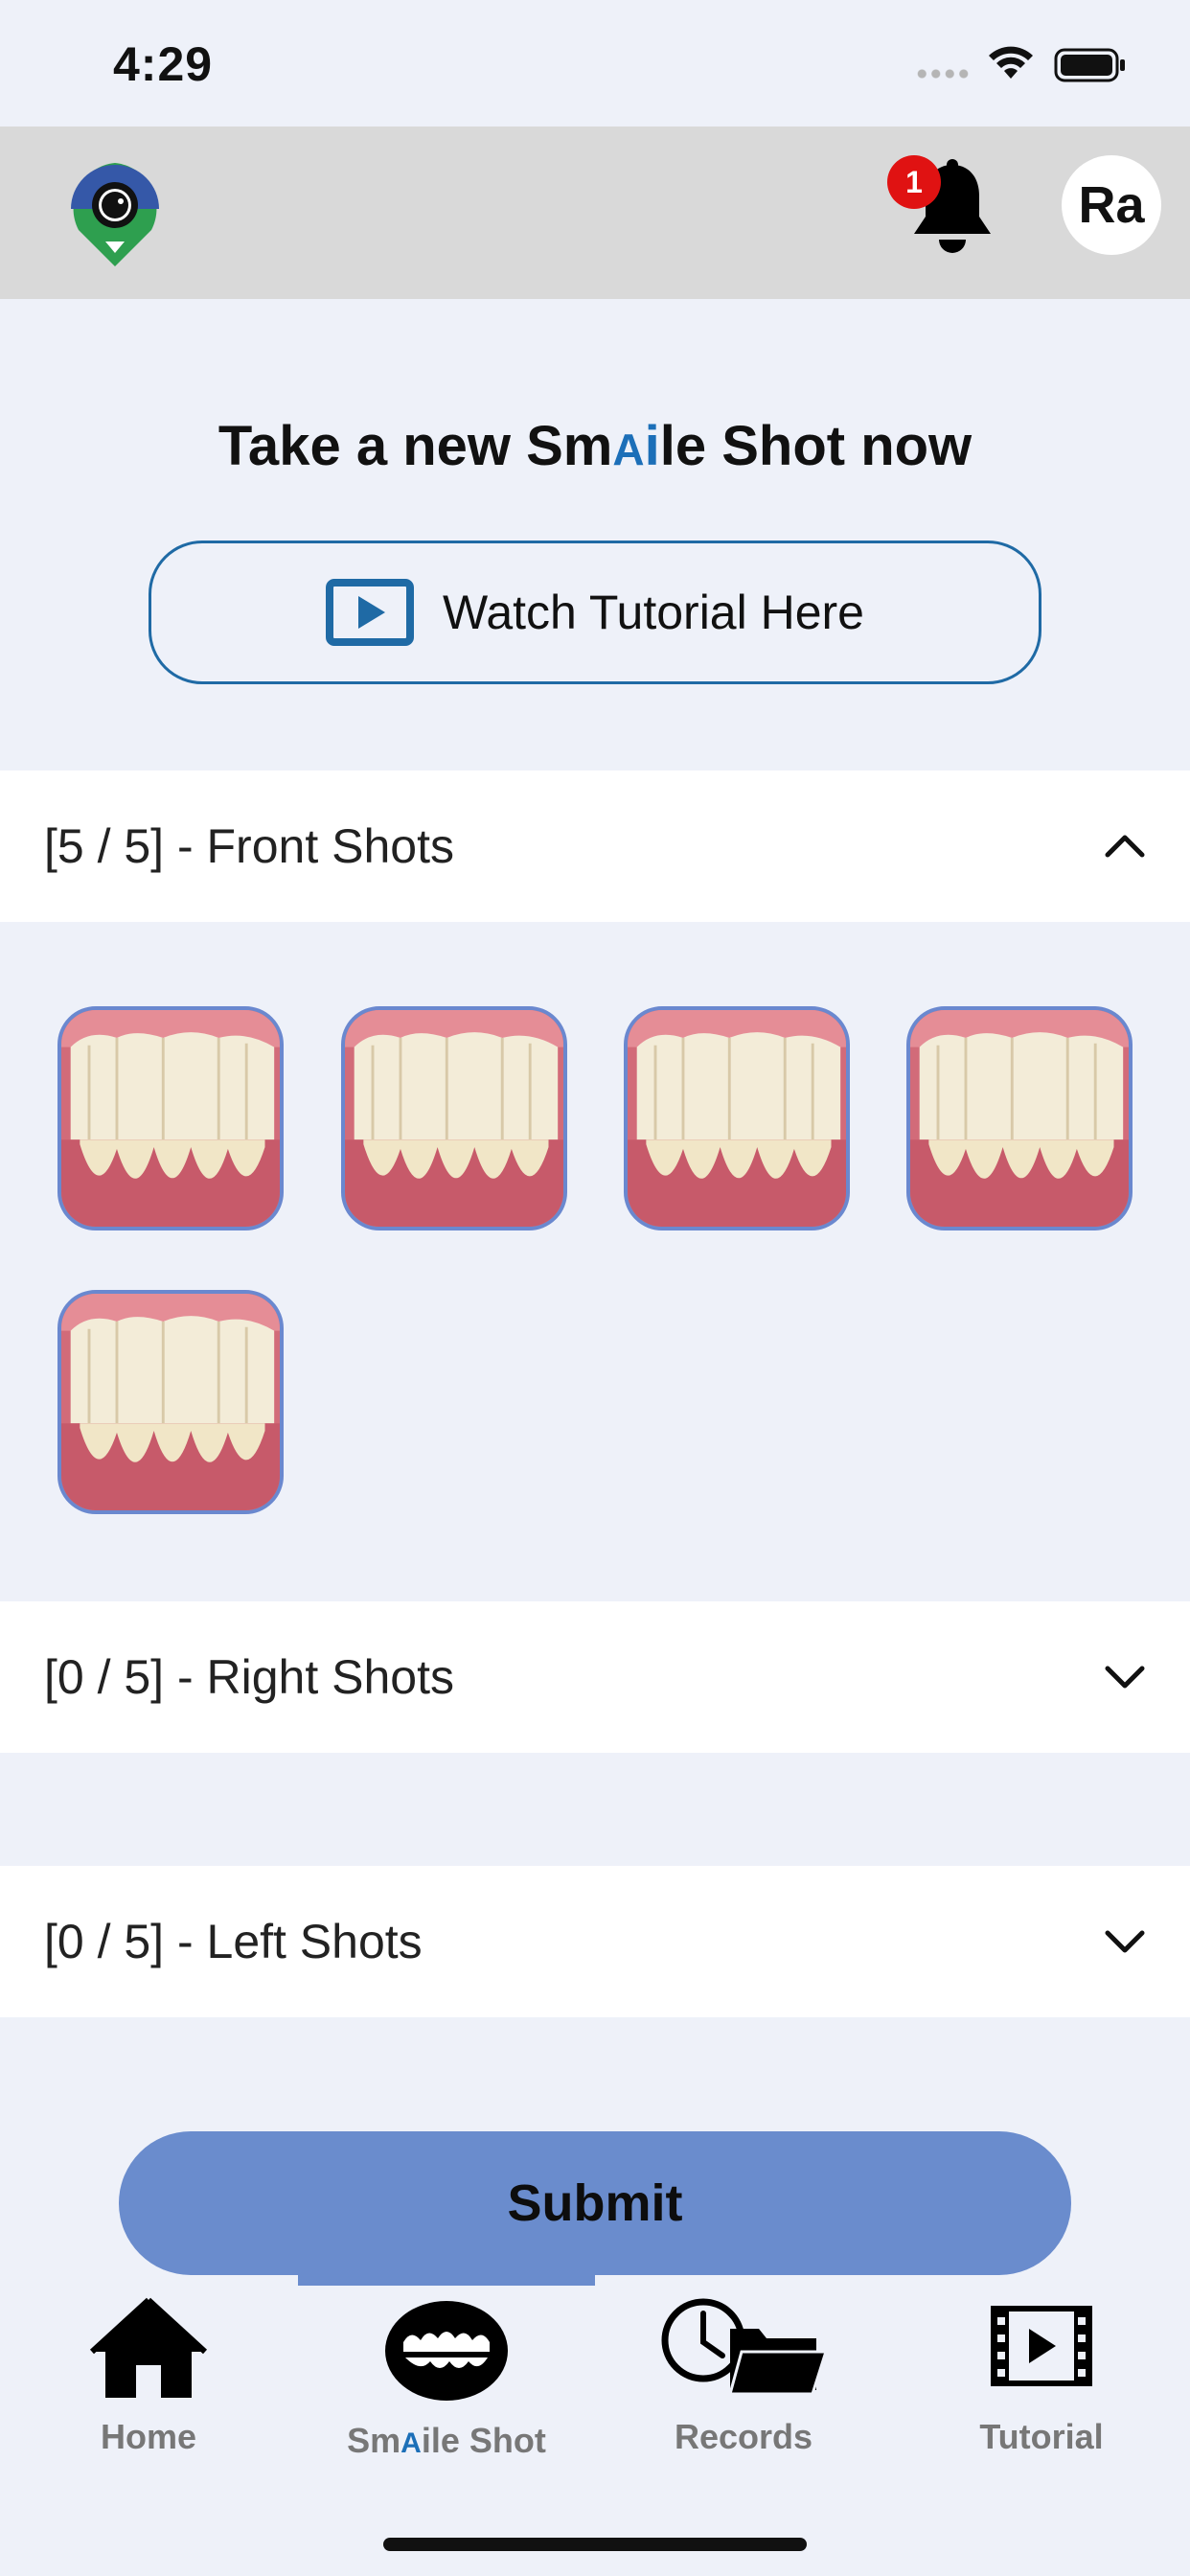 The height and width of the screenshot is (2576, 1190). I want to click on right-shots-header: [0 / 5] - Right Shots, so click(595, 1677).